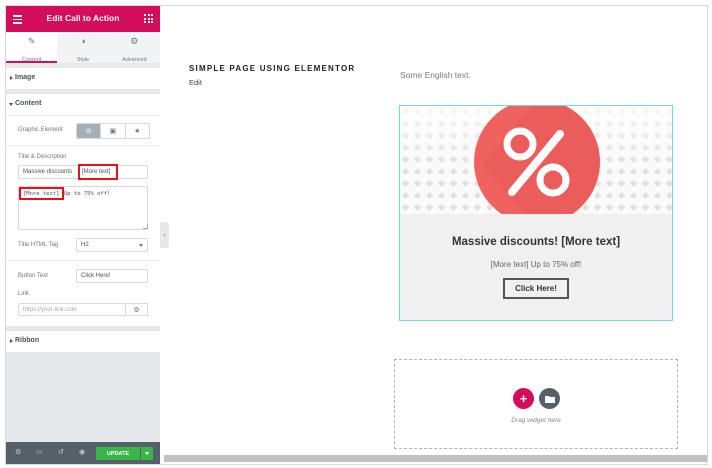  I want to click on settings-icon: ⚙, so click(18, 452).